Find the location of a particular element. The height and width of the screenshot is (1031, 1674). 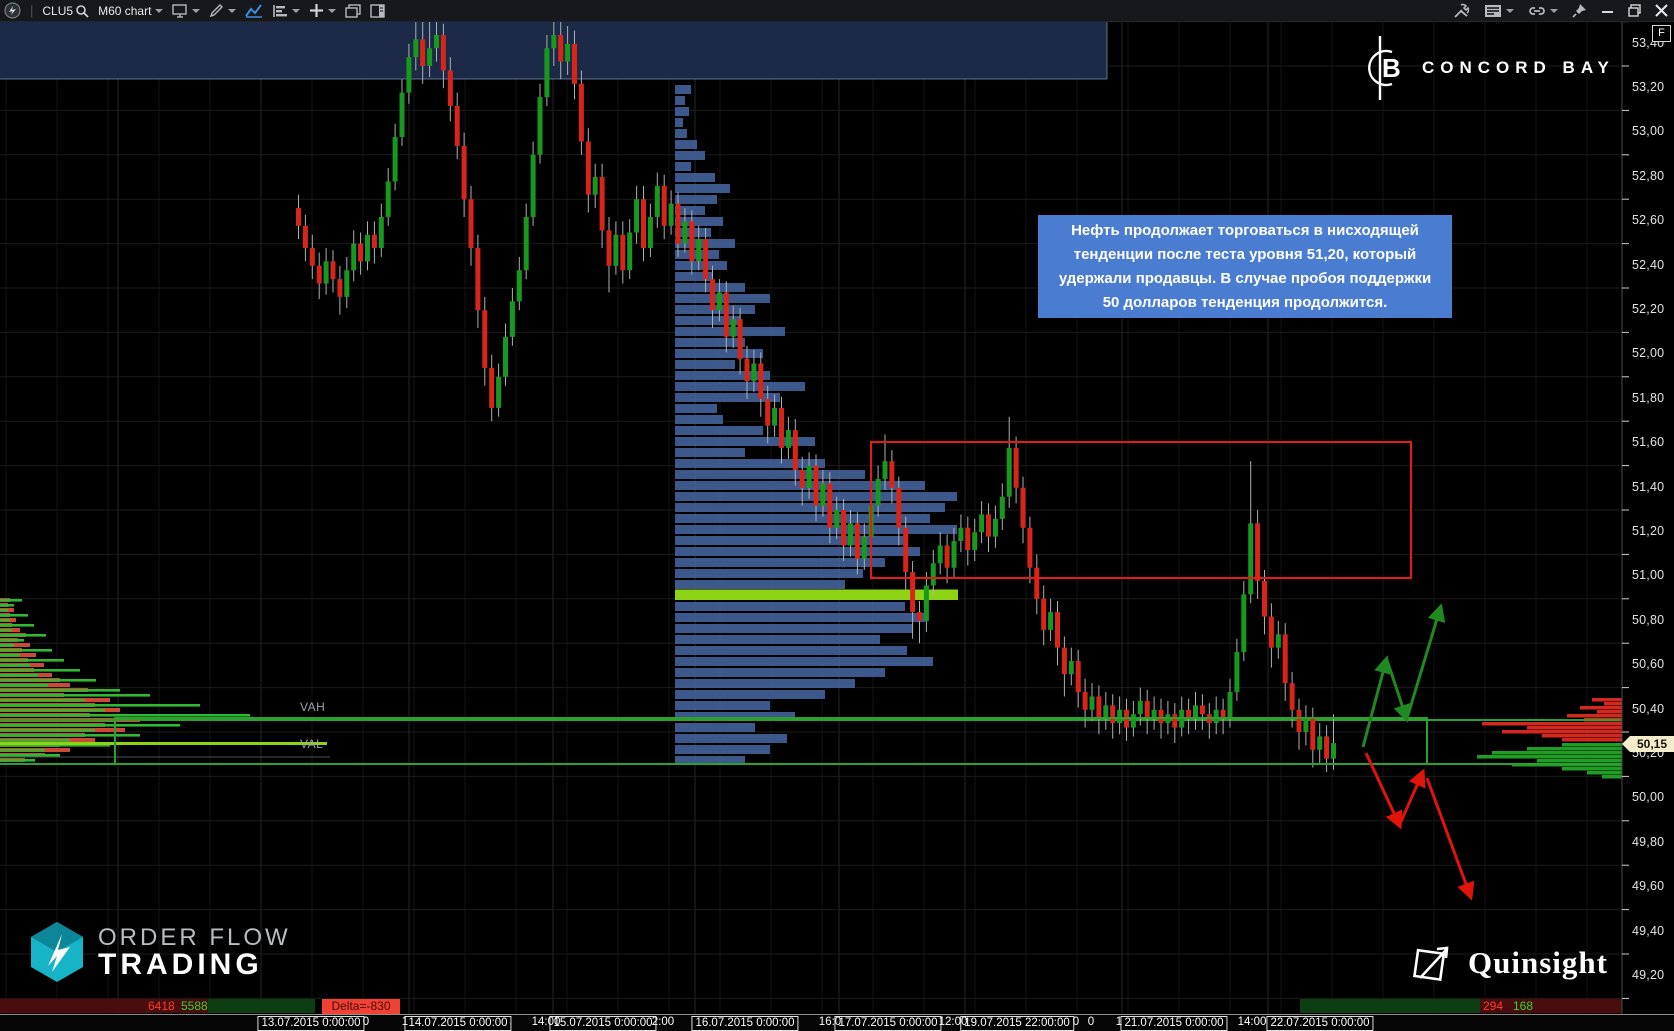

settings-tools-button is located at coordinates (1461, 11).